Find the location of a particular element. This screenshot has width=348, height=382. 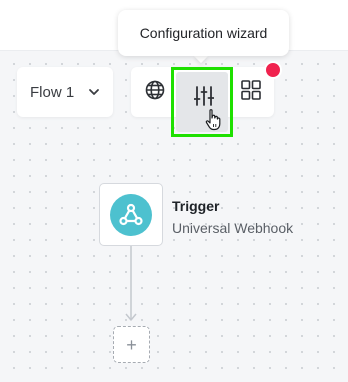

globe-button is located at coordinates (155, 92).